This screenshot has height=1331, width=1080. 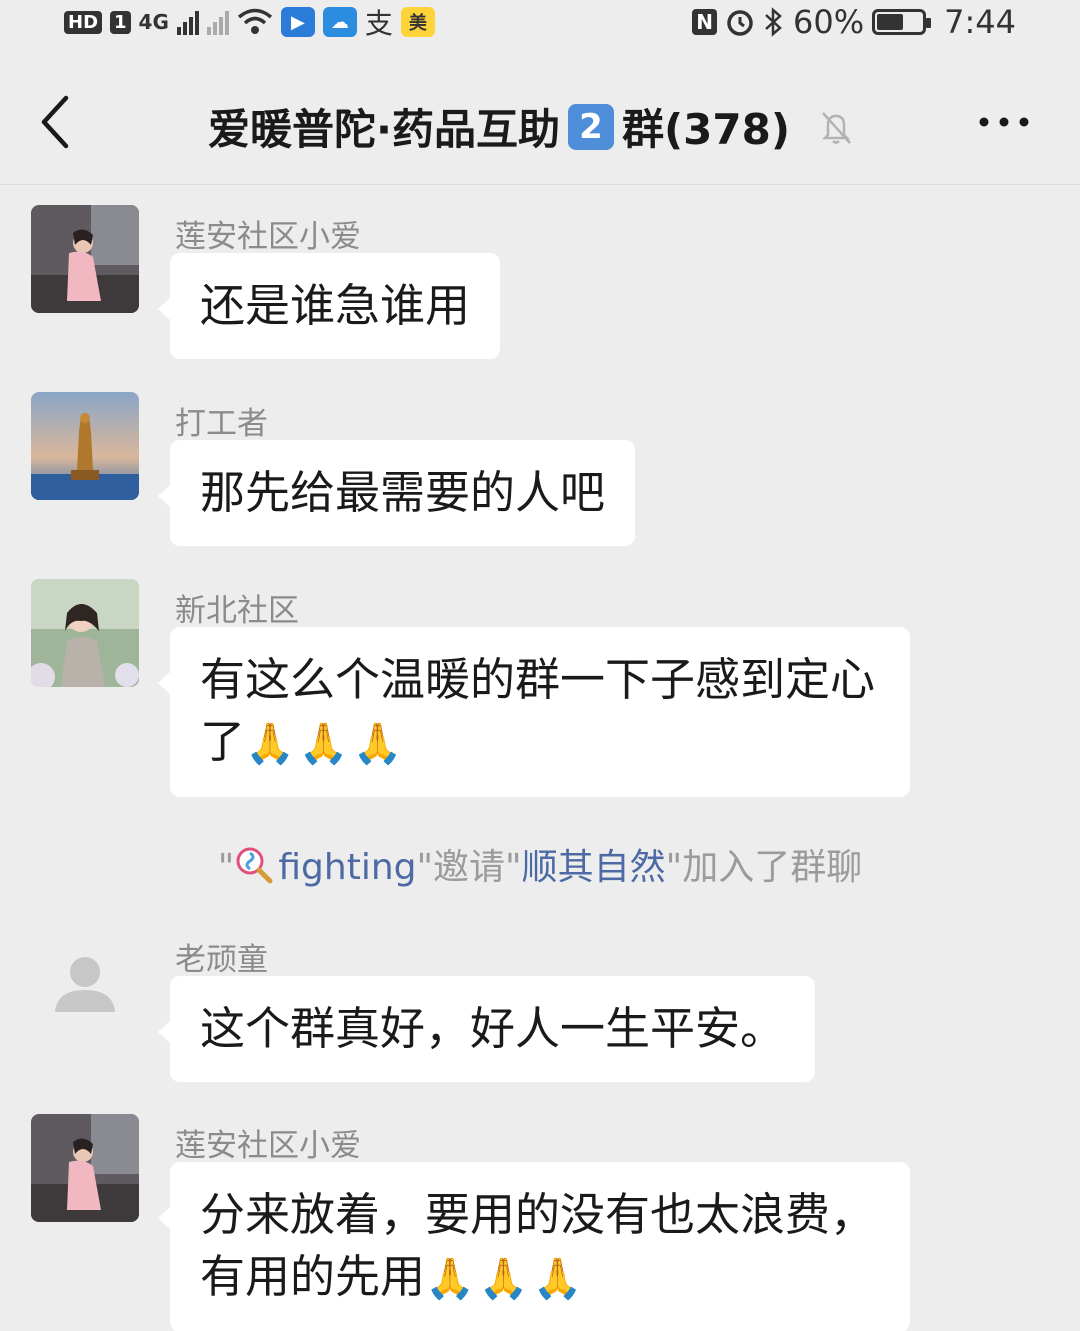 I want to click on keycap-two-badge: 2, so click(x=590, y=126).